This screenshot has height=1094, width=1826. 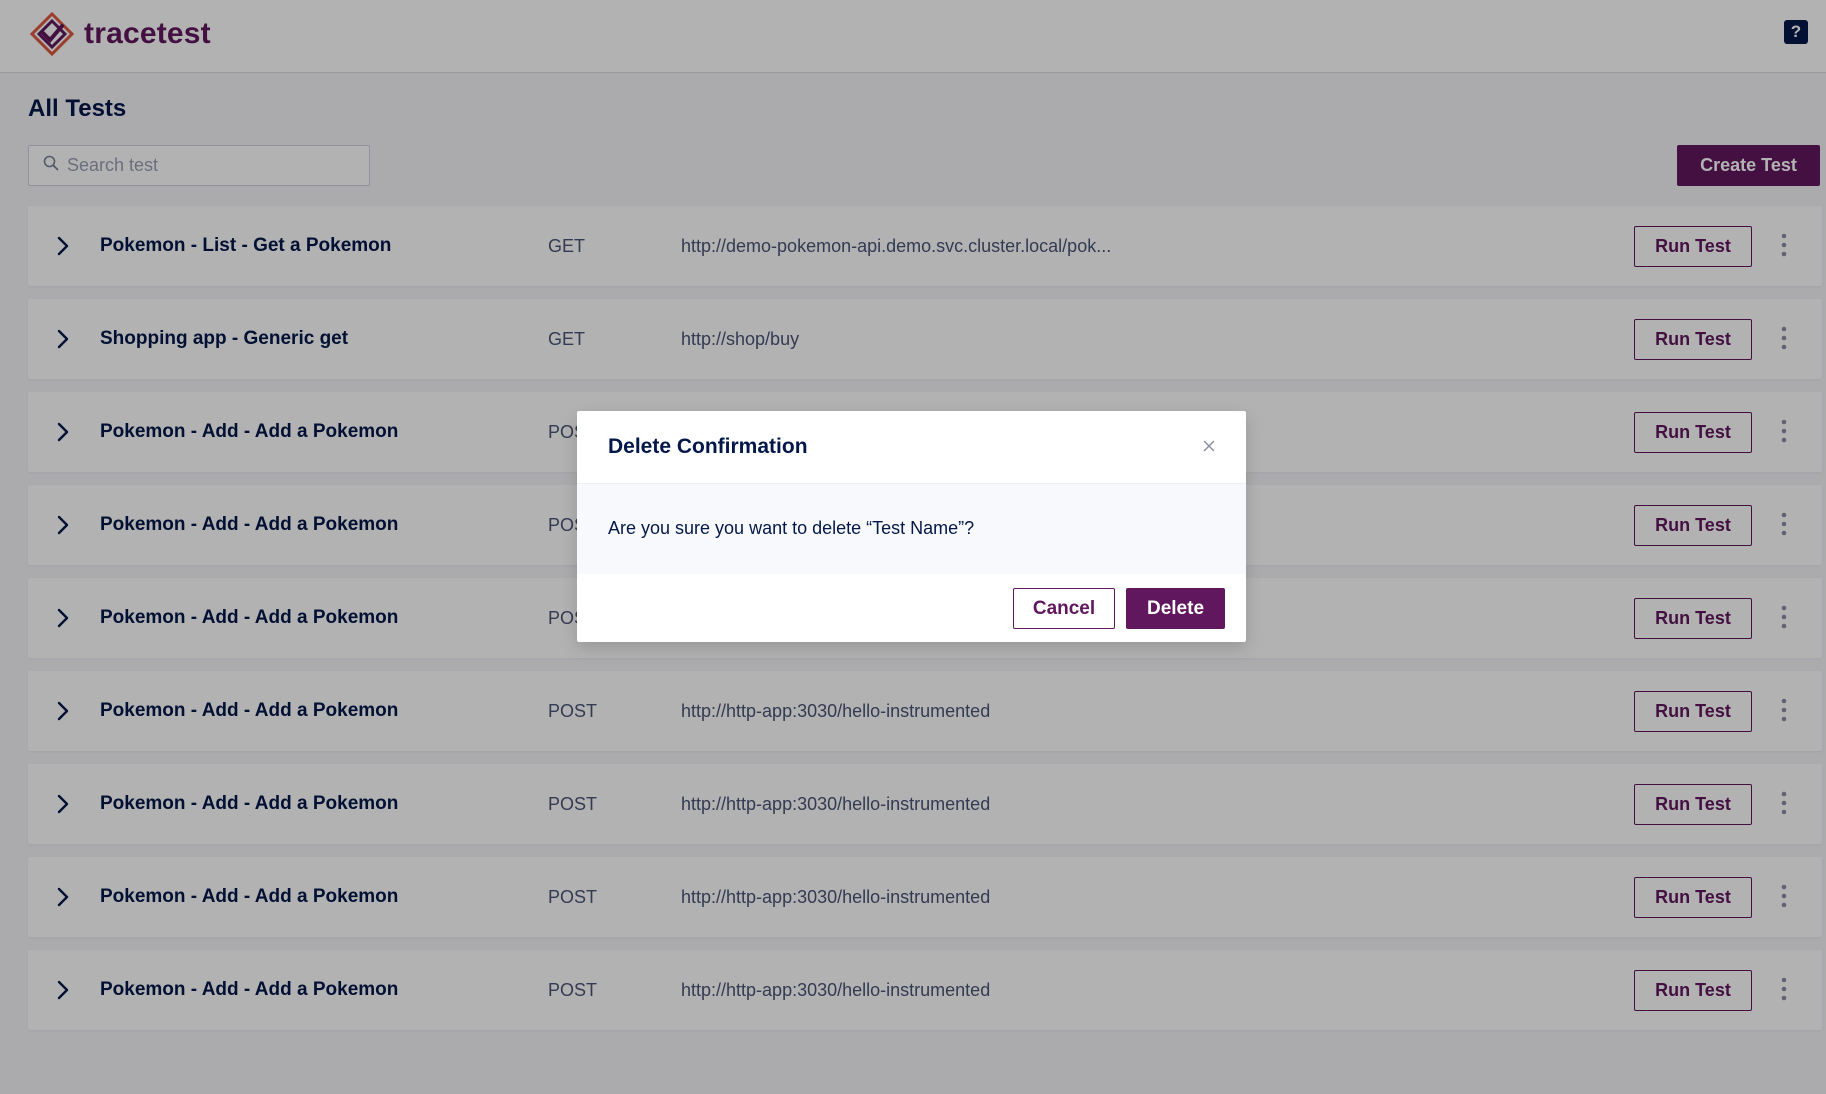 I want to click on modal-header: Delete Confirmation, so click(x=911, y=447).